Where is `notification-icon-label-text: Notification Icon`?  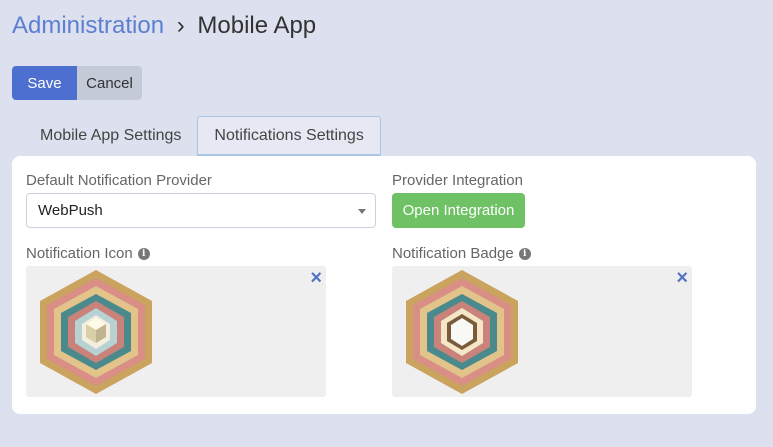 notification-icon-label-text: Notification Icon is located at coordinates (79, 253).